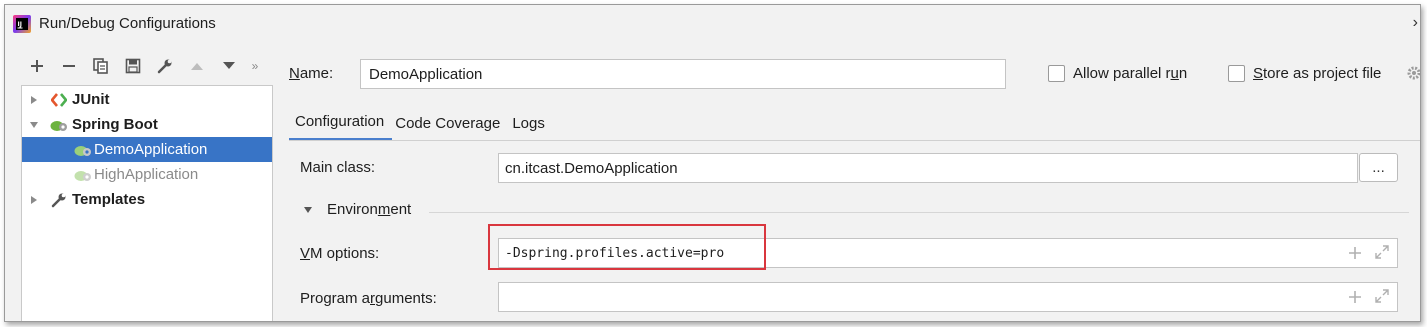 Image resolution: width=1427 pixels, height=327 pixels. Describe the element at coordinates (1413, 75) in the screenshot. I see `gear-icon` at that location.